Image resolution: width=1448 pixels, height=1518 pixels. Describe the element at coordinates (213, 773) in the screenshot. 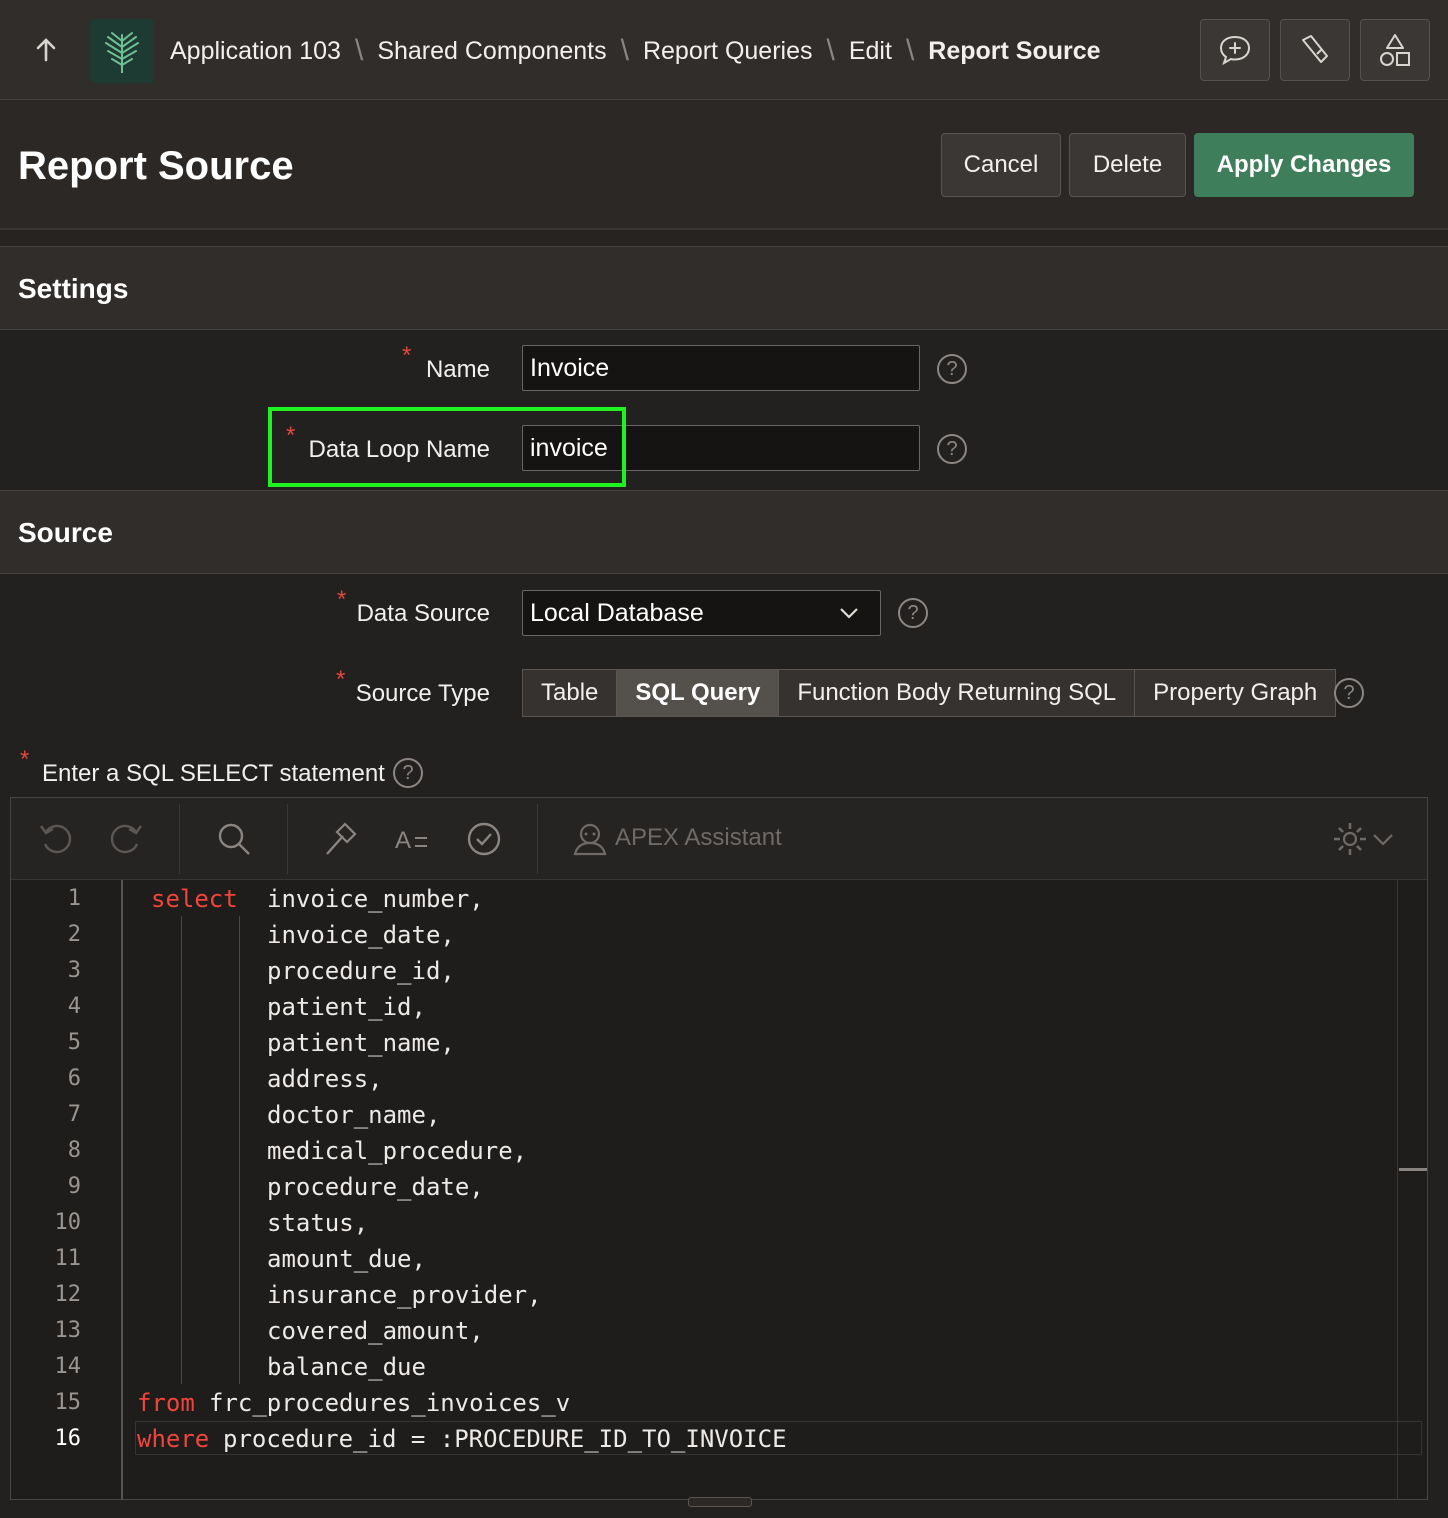

I see `sql-statement-label: Enter a SQL SELECT statement` at that location.